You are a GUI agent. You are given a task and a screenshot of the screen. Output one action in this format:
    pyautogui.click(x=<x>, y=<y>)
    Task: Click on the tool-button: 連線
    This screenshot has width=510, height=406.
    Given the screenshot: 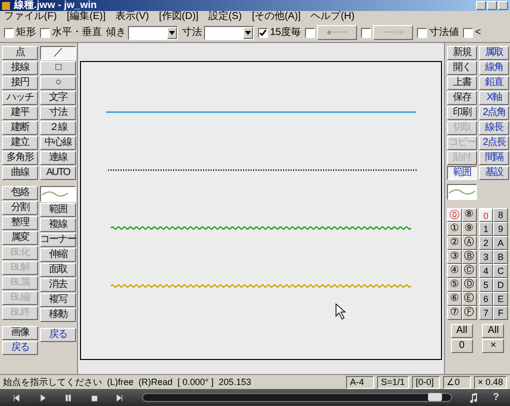 What is the action you would take?
    pyautogui.click(x=58, y=158)
    